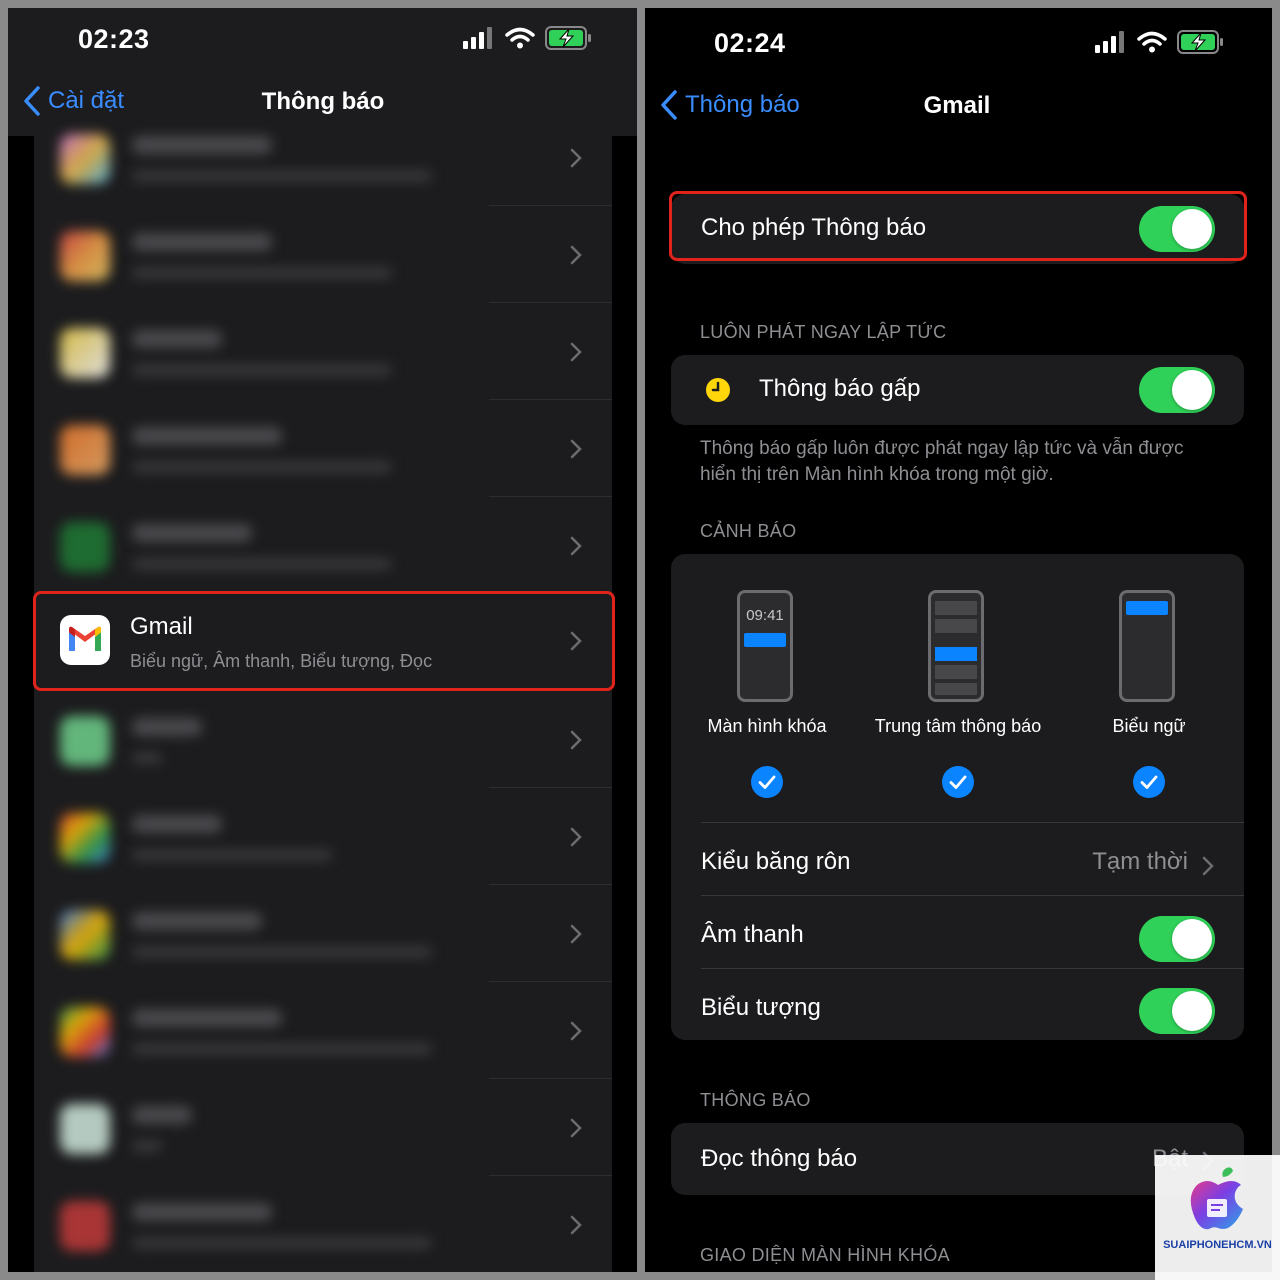  Describe the element at coordinates (718, 390) in the screenshot. I see `clock-icon` at that location.